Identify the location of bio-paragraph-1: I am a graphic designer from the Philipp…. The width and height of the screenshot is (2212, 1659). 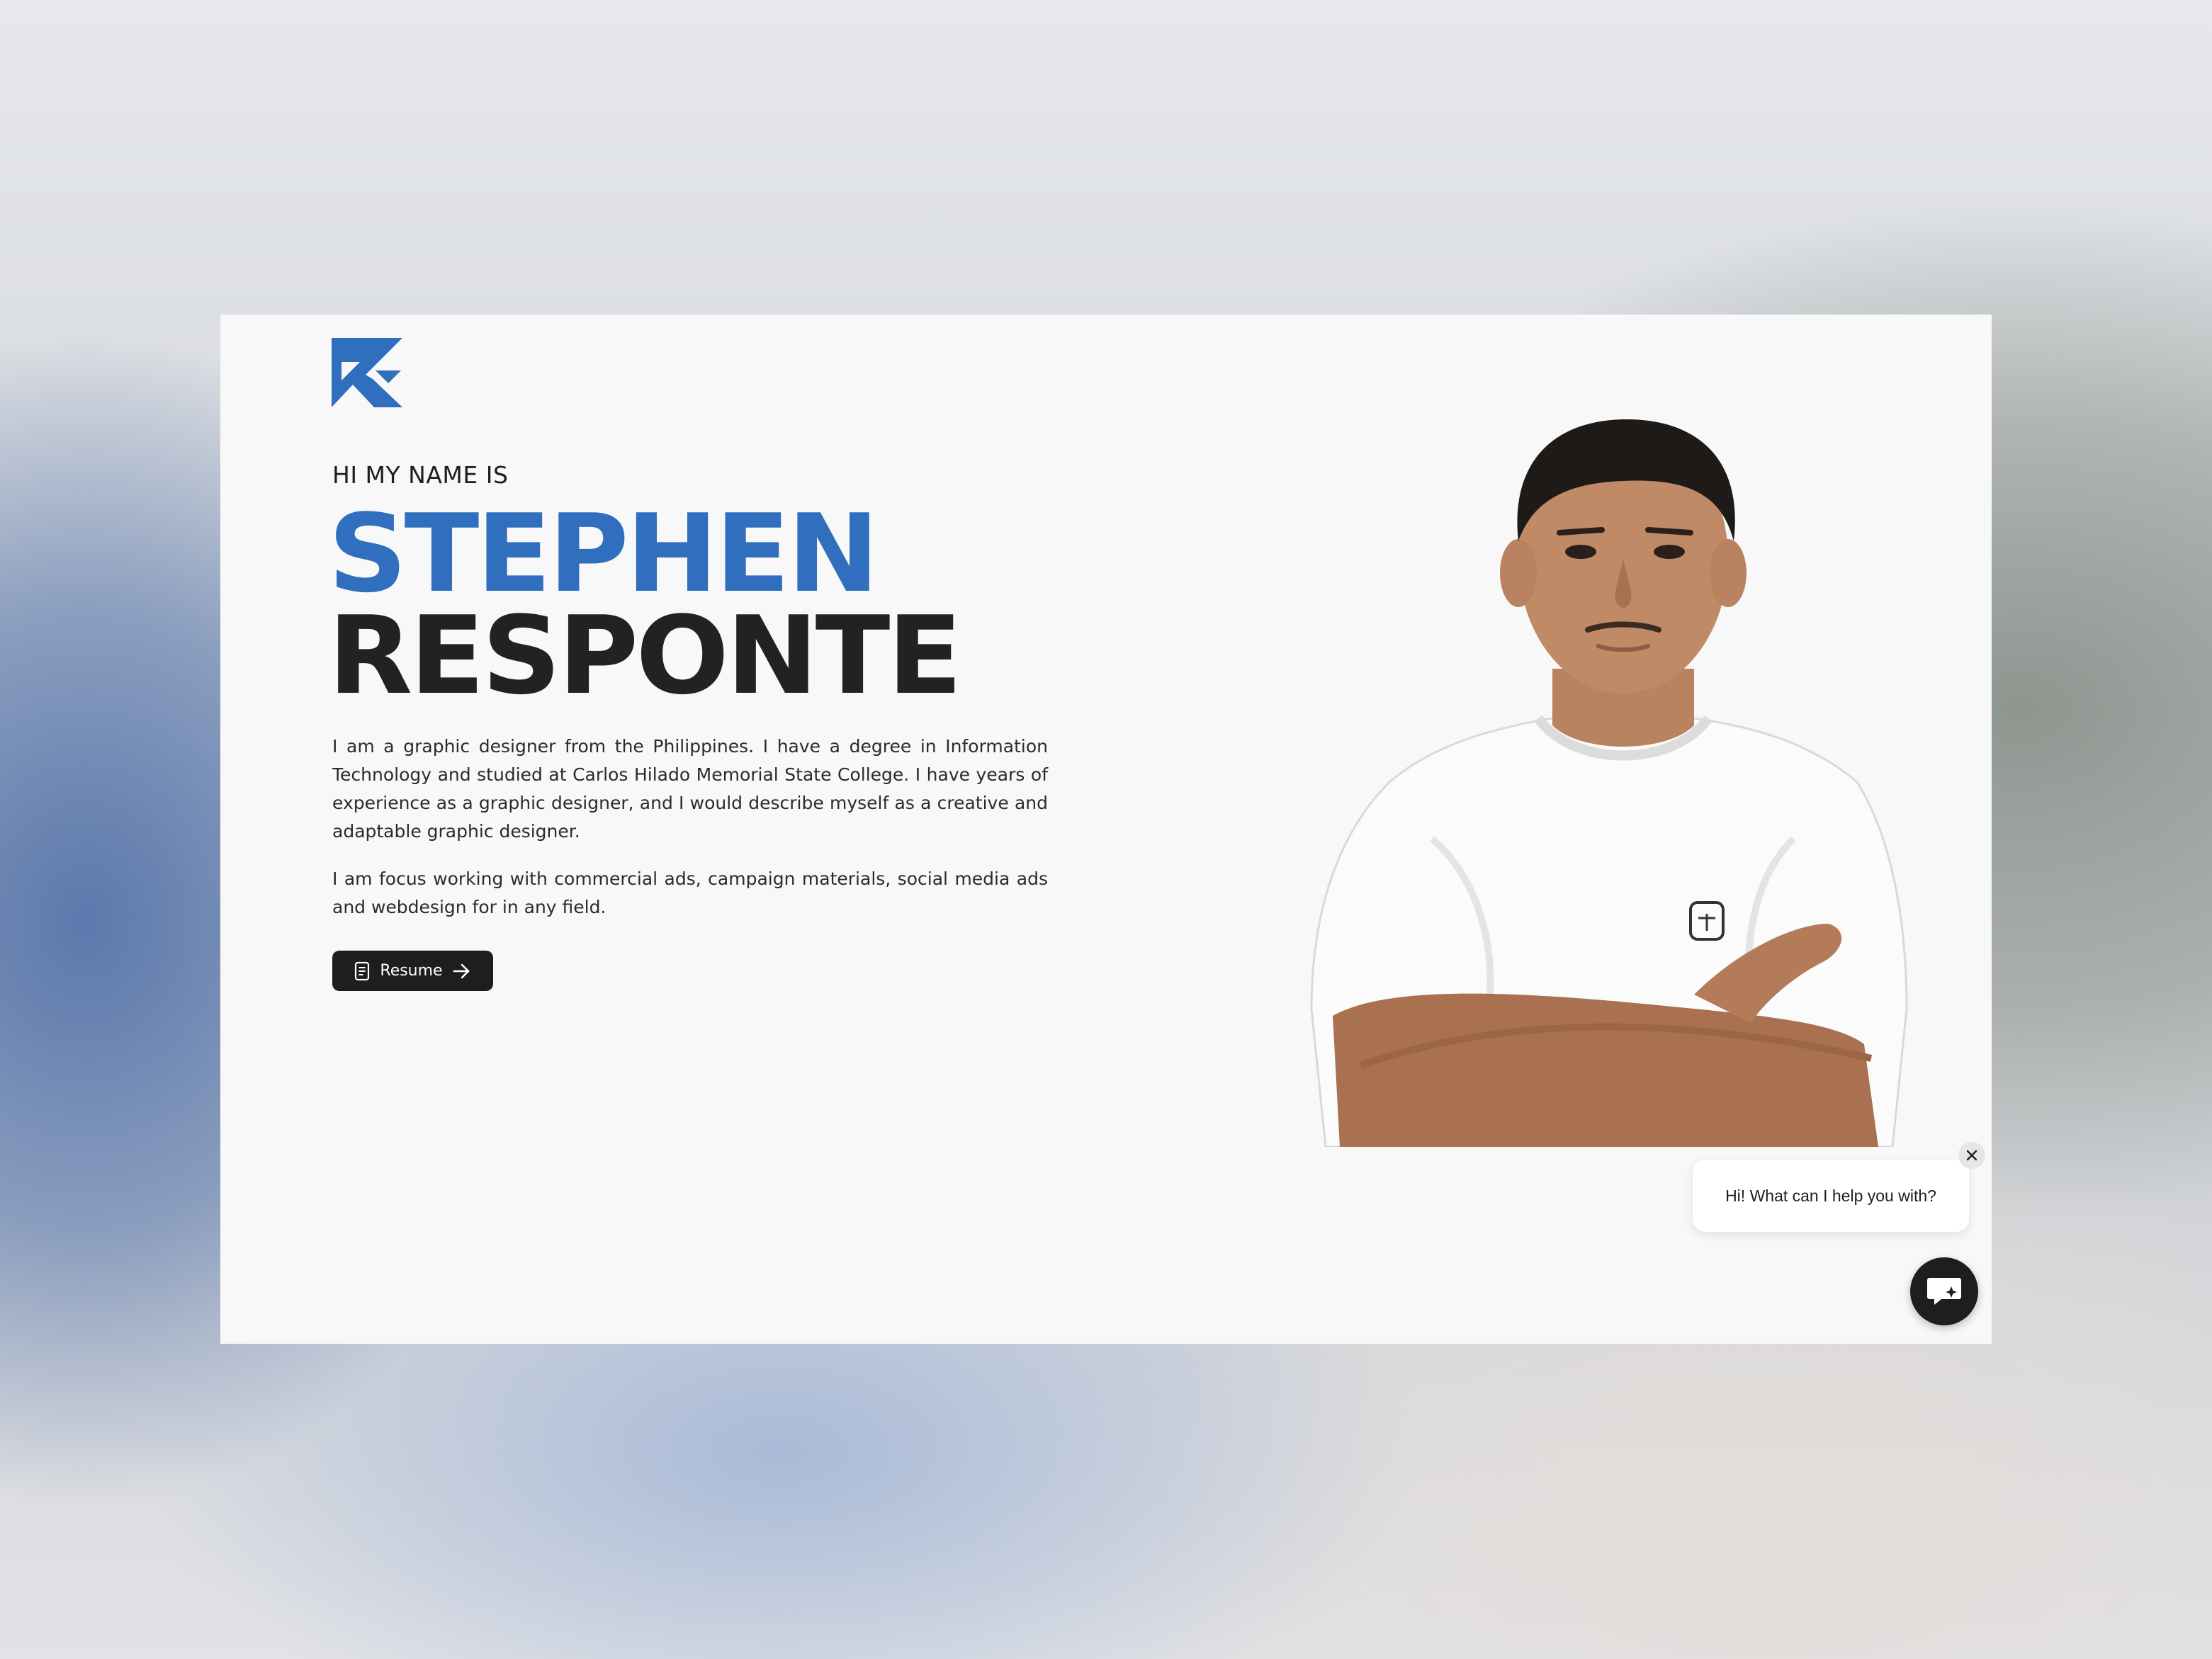
(690, 789).